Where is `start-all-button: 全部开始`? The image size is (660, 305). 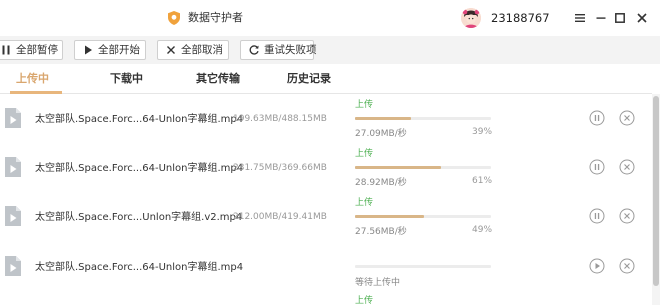
start-all-button: 全部开始 is located at coordinates (110, 50).